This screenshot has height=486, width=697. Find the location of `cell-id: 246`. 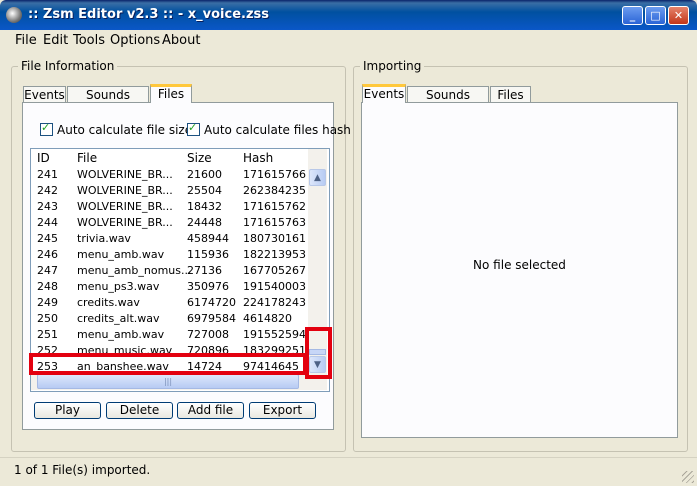

cell-id: 246 is located at coordinates (47, 254).